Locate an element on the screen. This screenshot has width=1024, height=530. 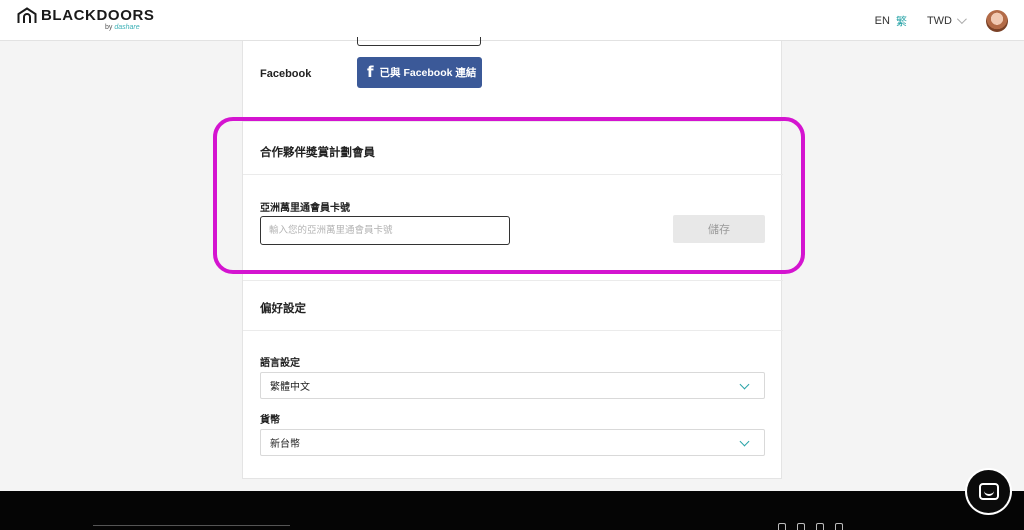
top-navigation-bar: BLACKDOORS by dashare EN 繁 TWD is located at coordinates (512, 20).